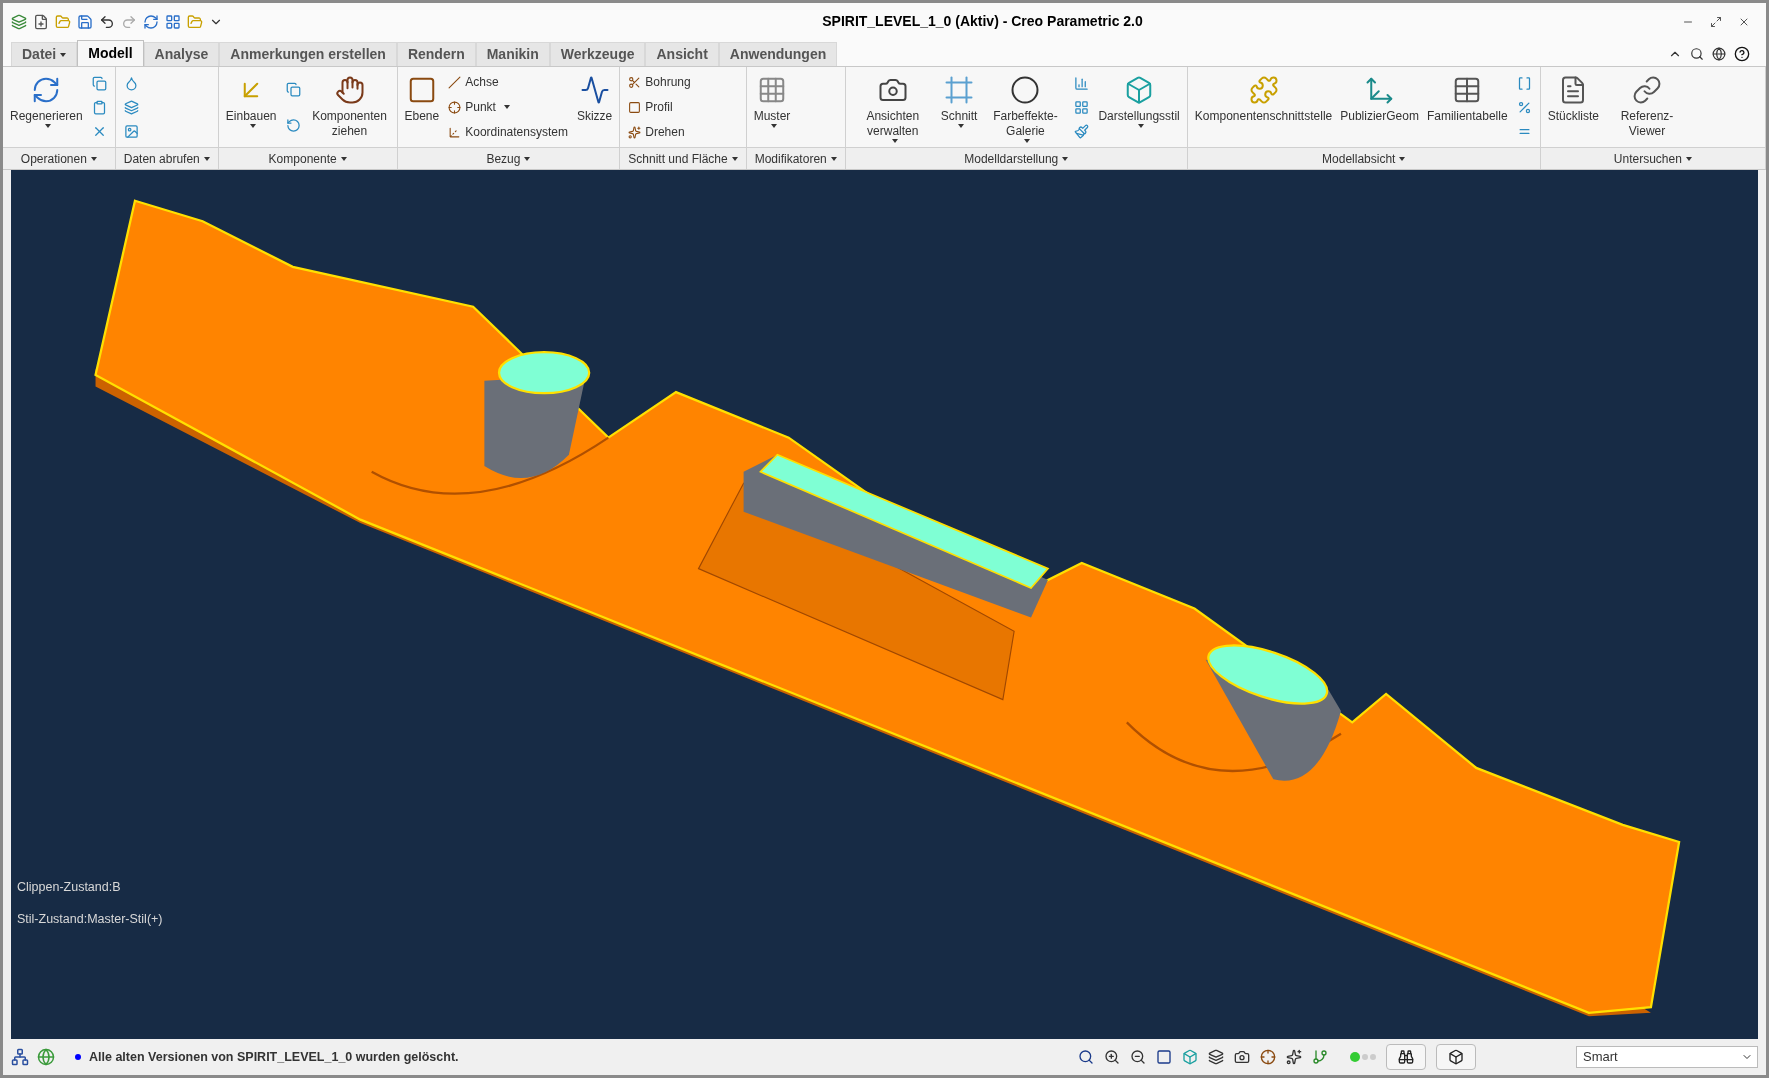 Image resolution: width=1769 pixels, height=1078 pixels. What do you see at coordinates (659, 132) in the screenshot?
I see `ribbon-button: Drehen` at bounding box center [659, 132].